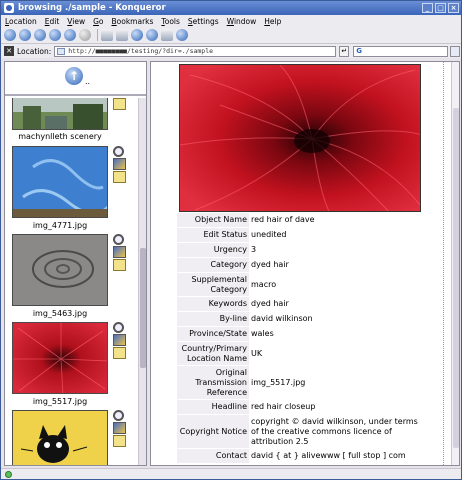 The height and width of the screenshot is (480, 462). I want to click on list-item: img_4771.jpg, so click(71, 190).